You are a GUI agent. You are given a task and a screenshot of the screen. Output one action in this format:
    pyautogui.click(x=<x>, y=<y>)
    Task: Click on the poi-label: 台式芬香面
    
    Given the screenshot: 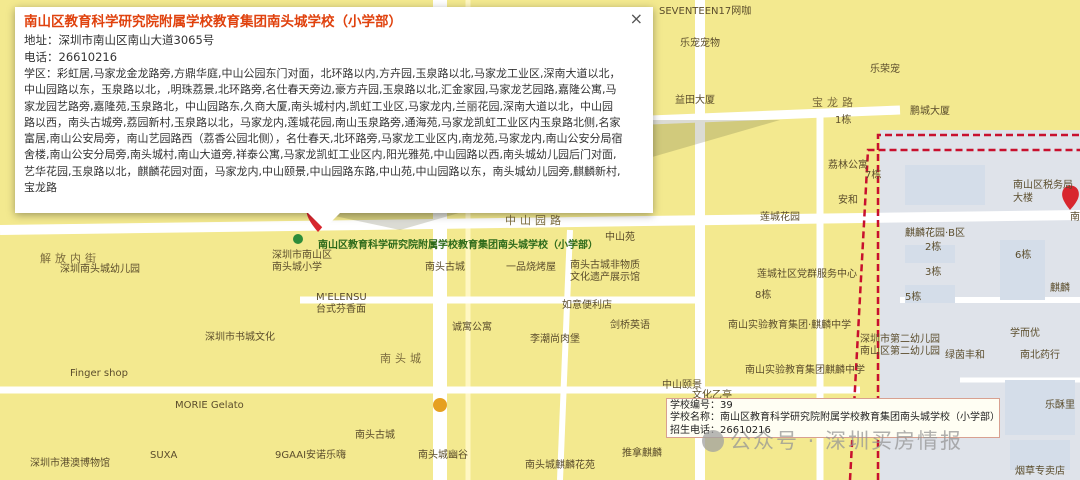 What is the action you would take?
    pyautogui.click(x=341, y=309)
    